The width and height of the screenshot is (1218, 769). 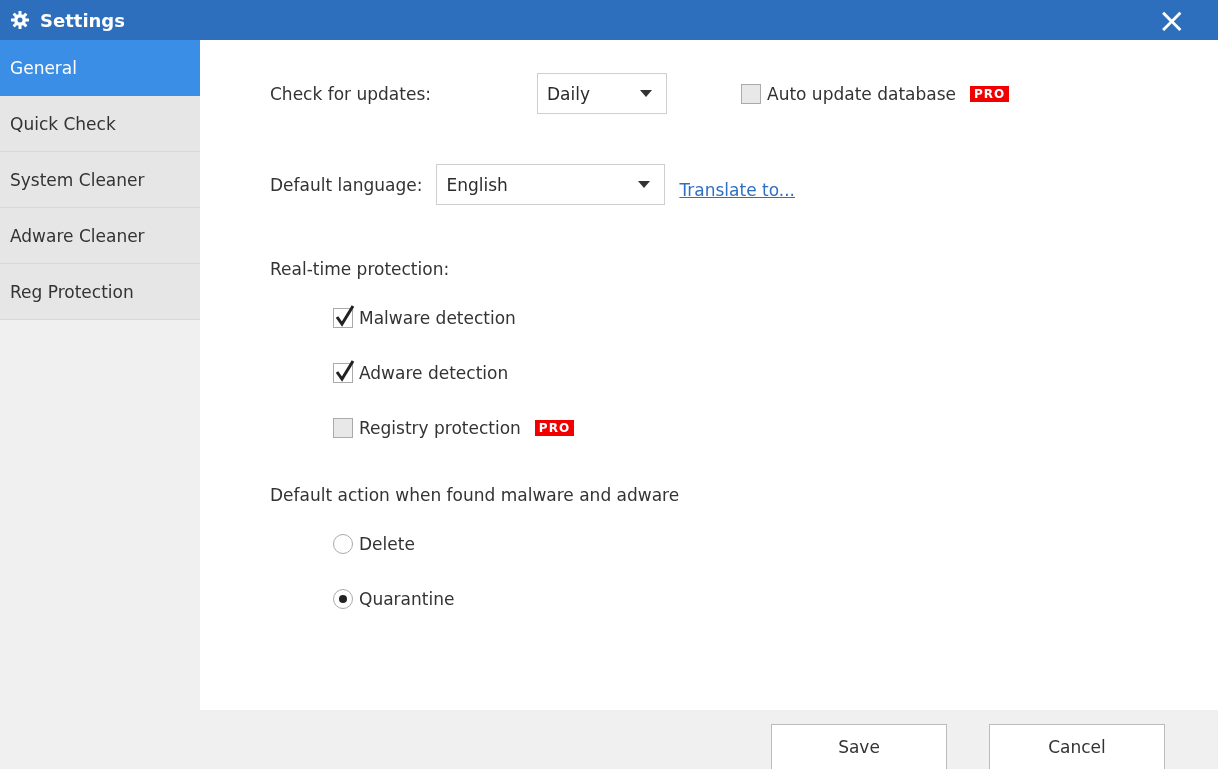 I want to click on dropdown: English, so click(x=551, y=184).